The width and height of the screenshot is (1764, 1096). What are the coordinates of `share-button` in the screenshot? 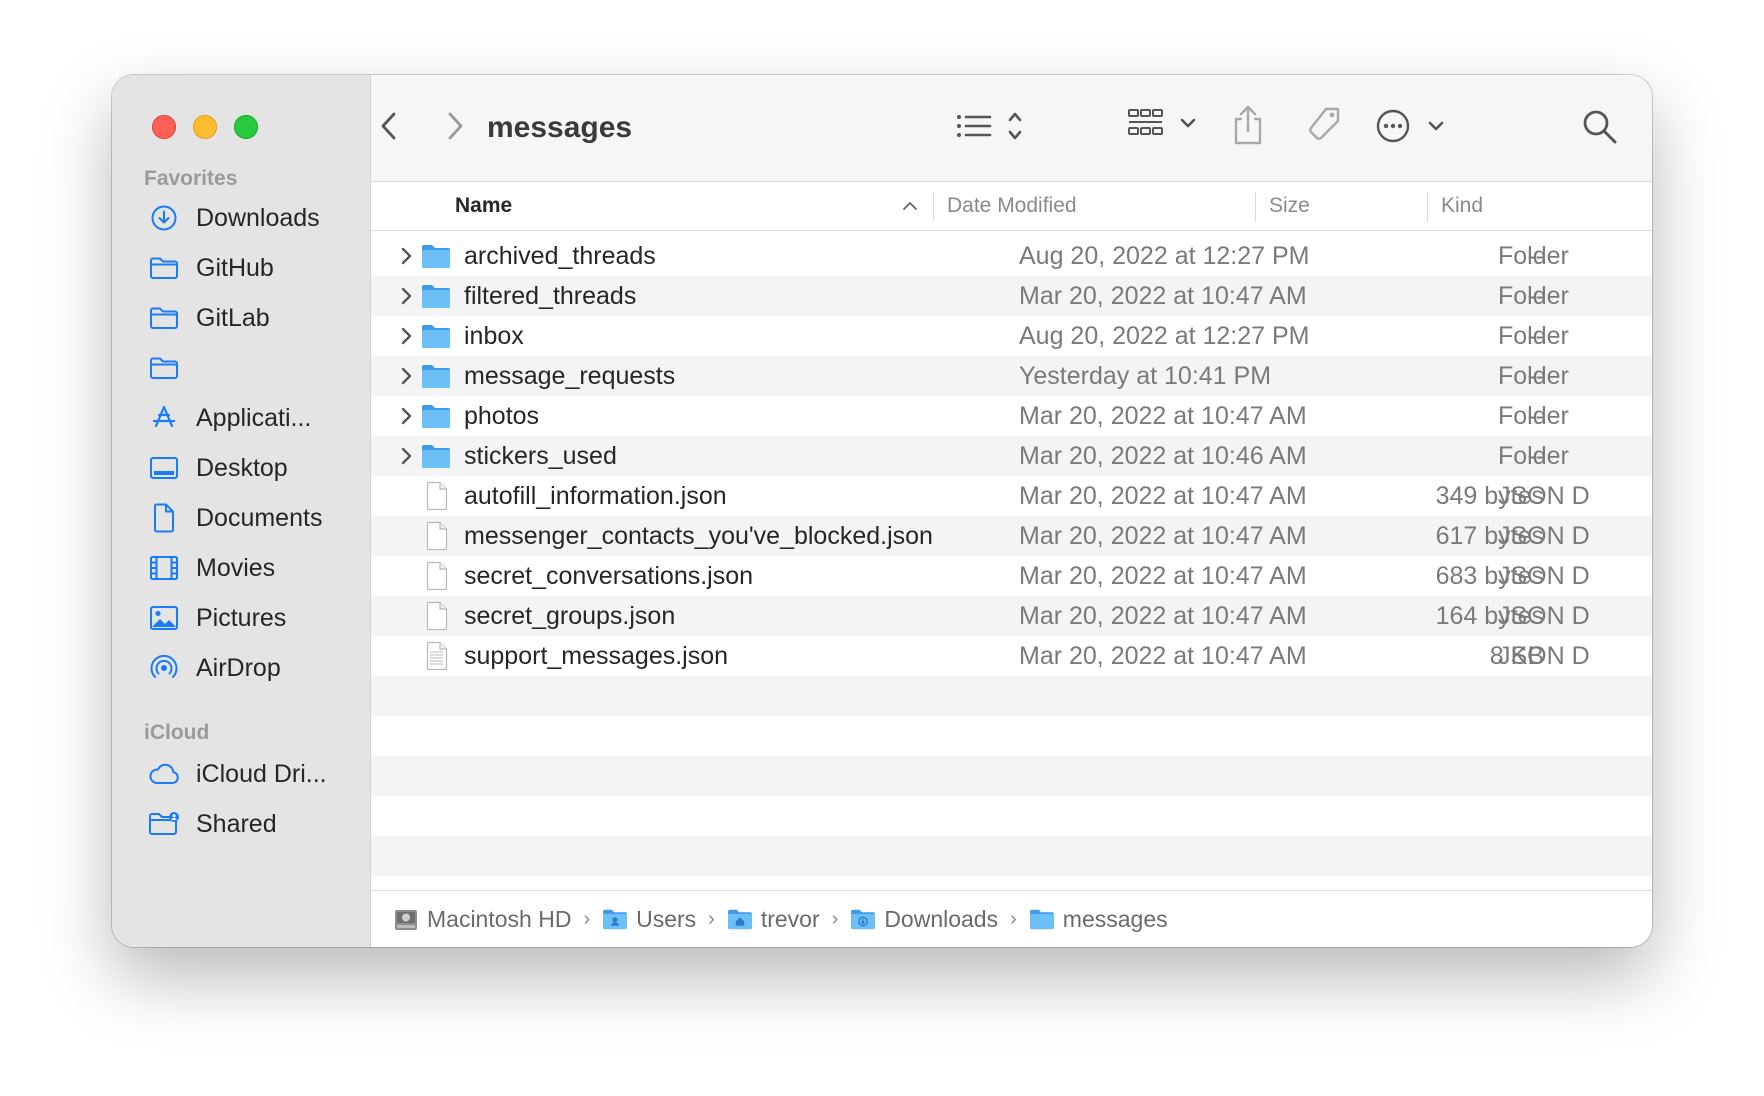 It's located at (1248, 125).